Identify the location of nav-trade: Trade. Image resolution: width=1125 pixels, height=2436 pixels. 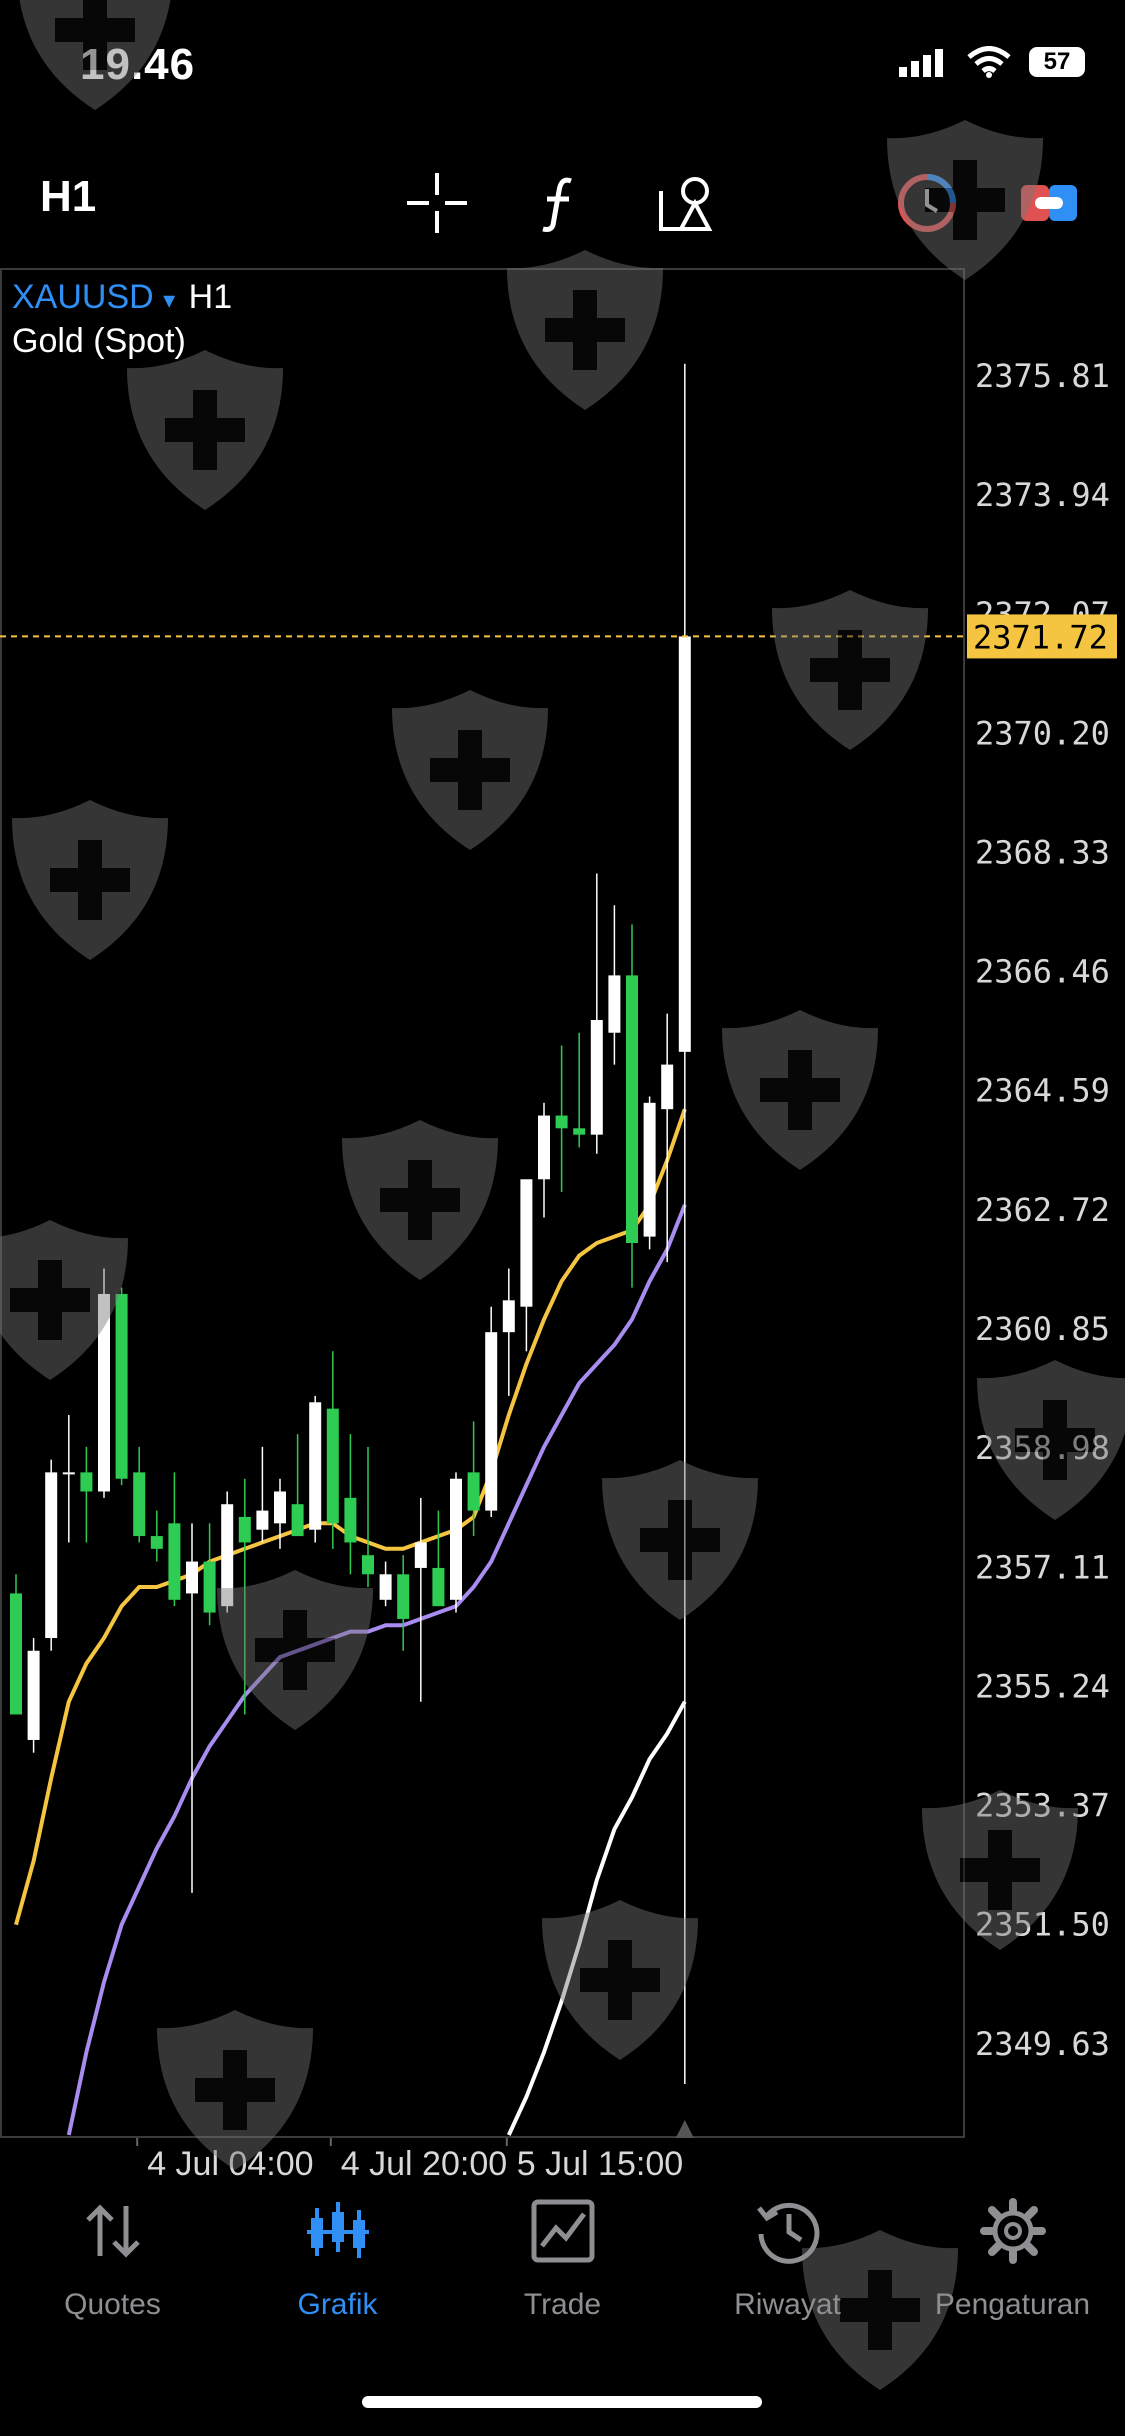
(562, 2275).